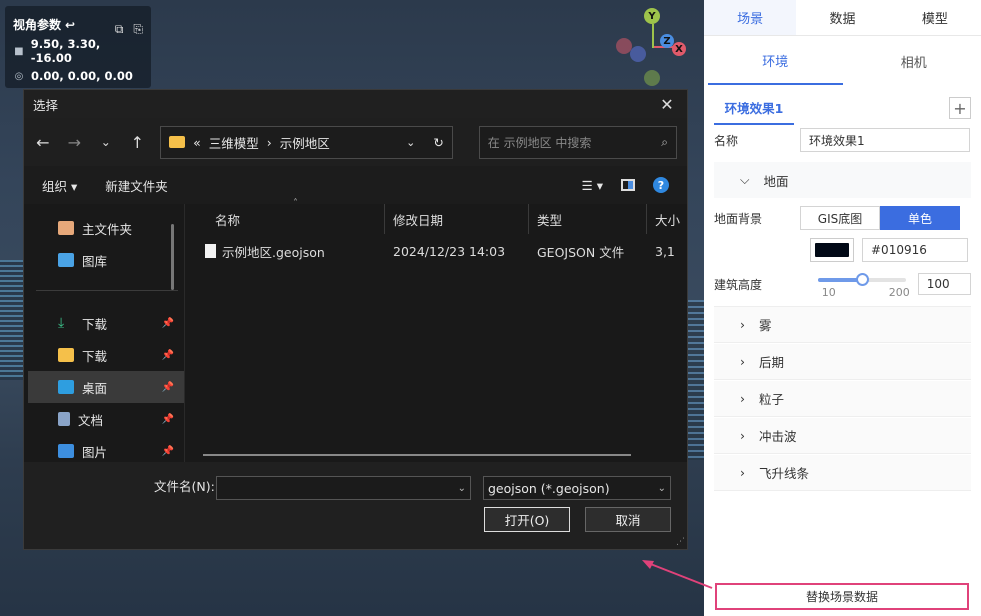  I want to click on axis-y-icon: Y, so click(652, 16).